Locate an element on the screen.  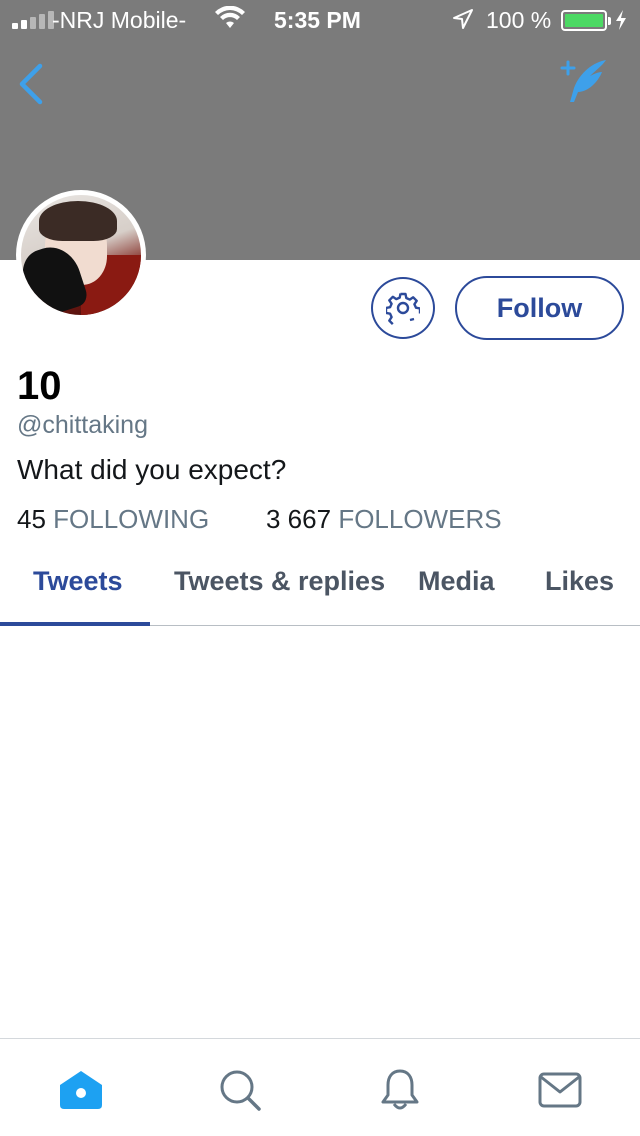
bell-icon is located at coordinates (400, 1089).